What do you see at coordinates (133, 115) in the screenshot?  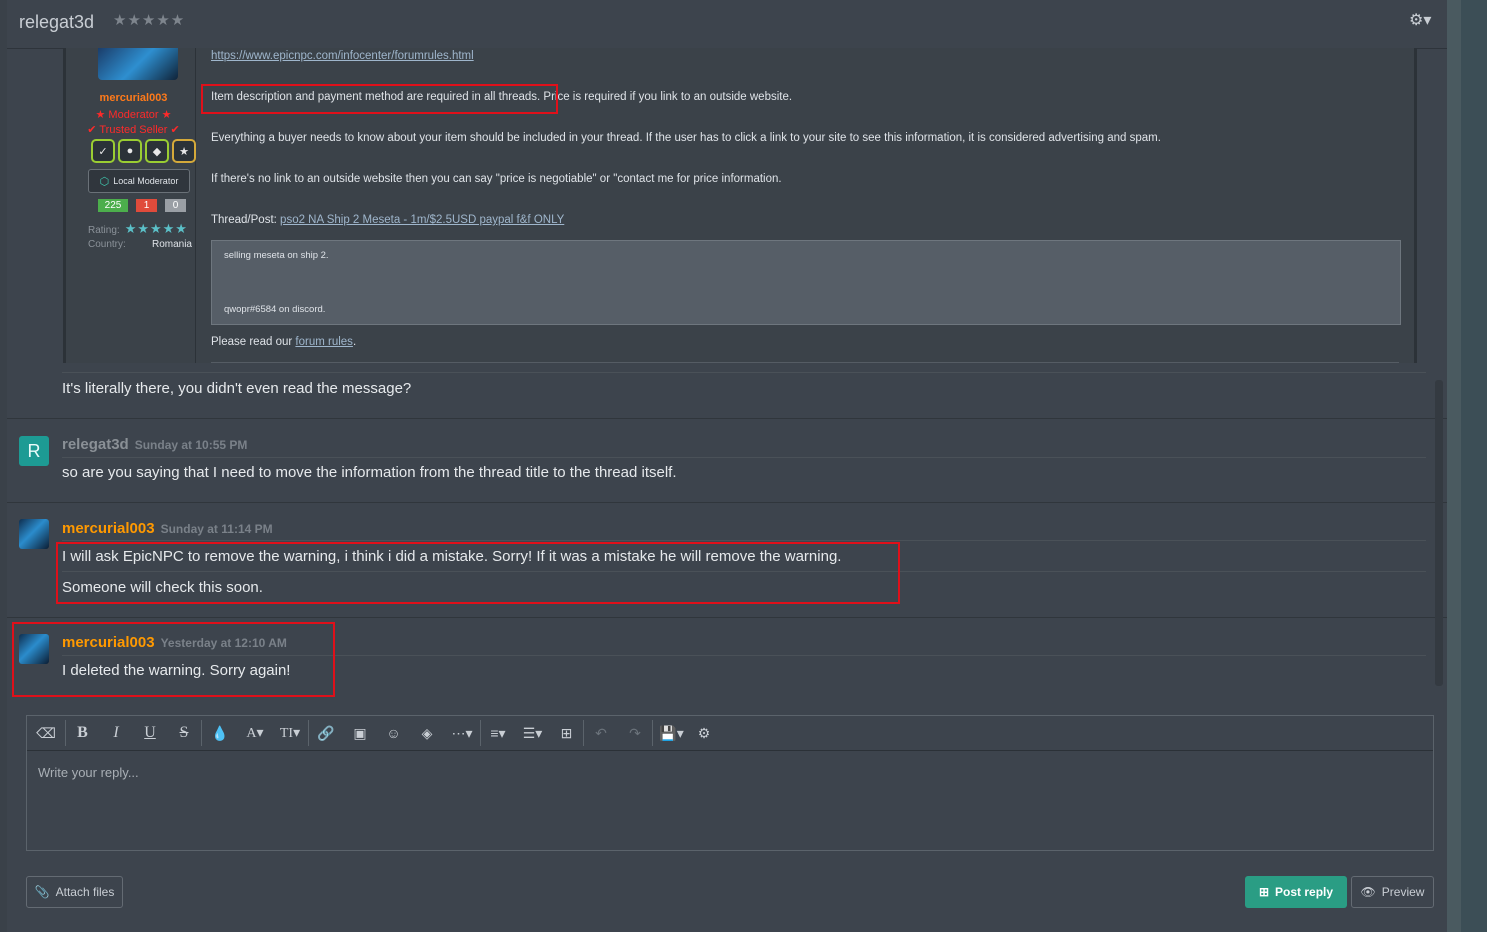 I see `moderator-banner: ★ Moderator ★` at bounding box center [133, 115].